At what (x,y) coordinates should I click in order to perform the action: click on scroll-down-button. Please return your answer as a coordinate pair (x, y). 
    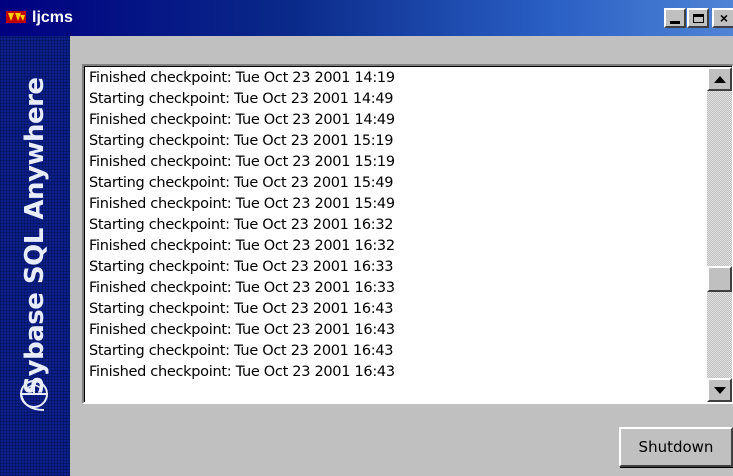
    Looking at the image, I should click on (719, 390).